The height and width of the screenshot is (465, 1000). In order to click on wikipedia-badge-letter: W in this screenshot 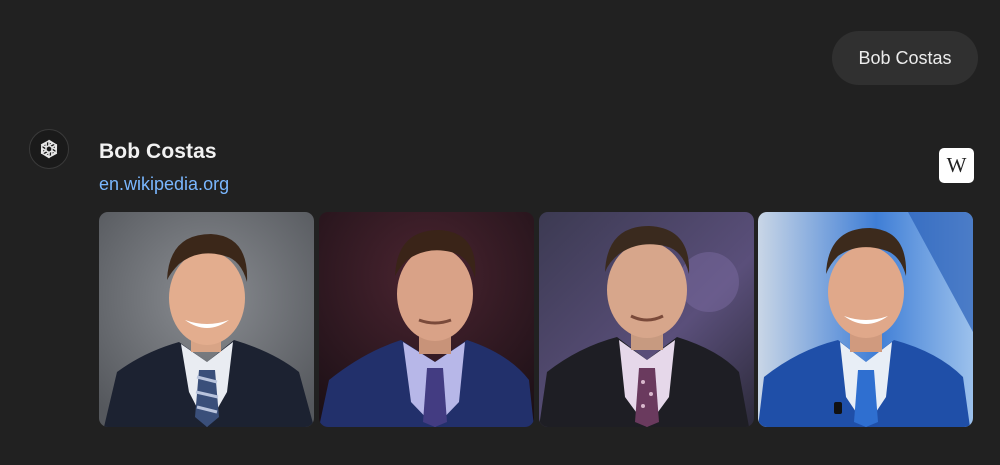, I will do `click(956, 165)`.